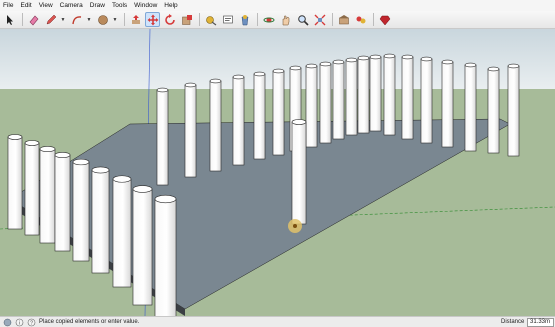 The height and width of the screenshot is (327, 555). I want to click on move-tool-icon, so click(152, 19).